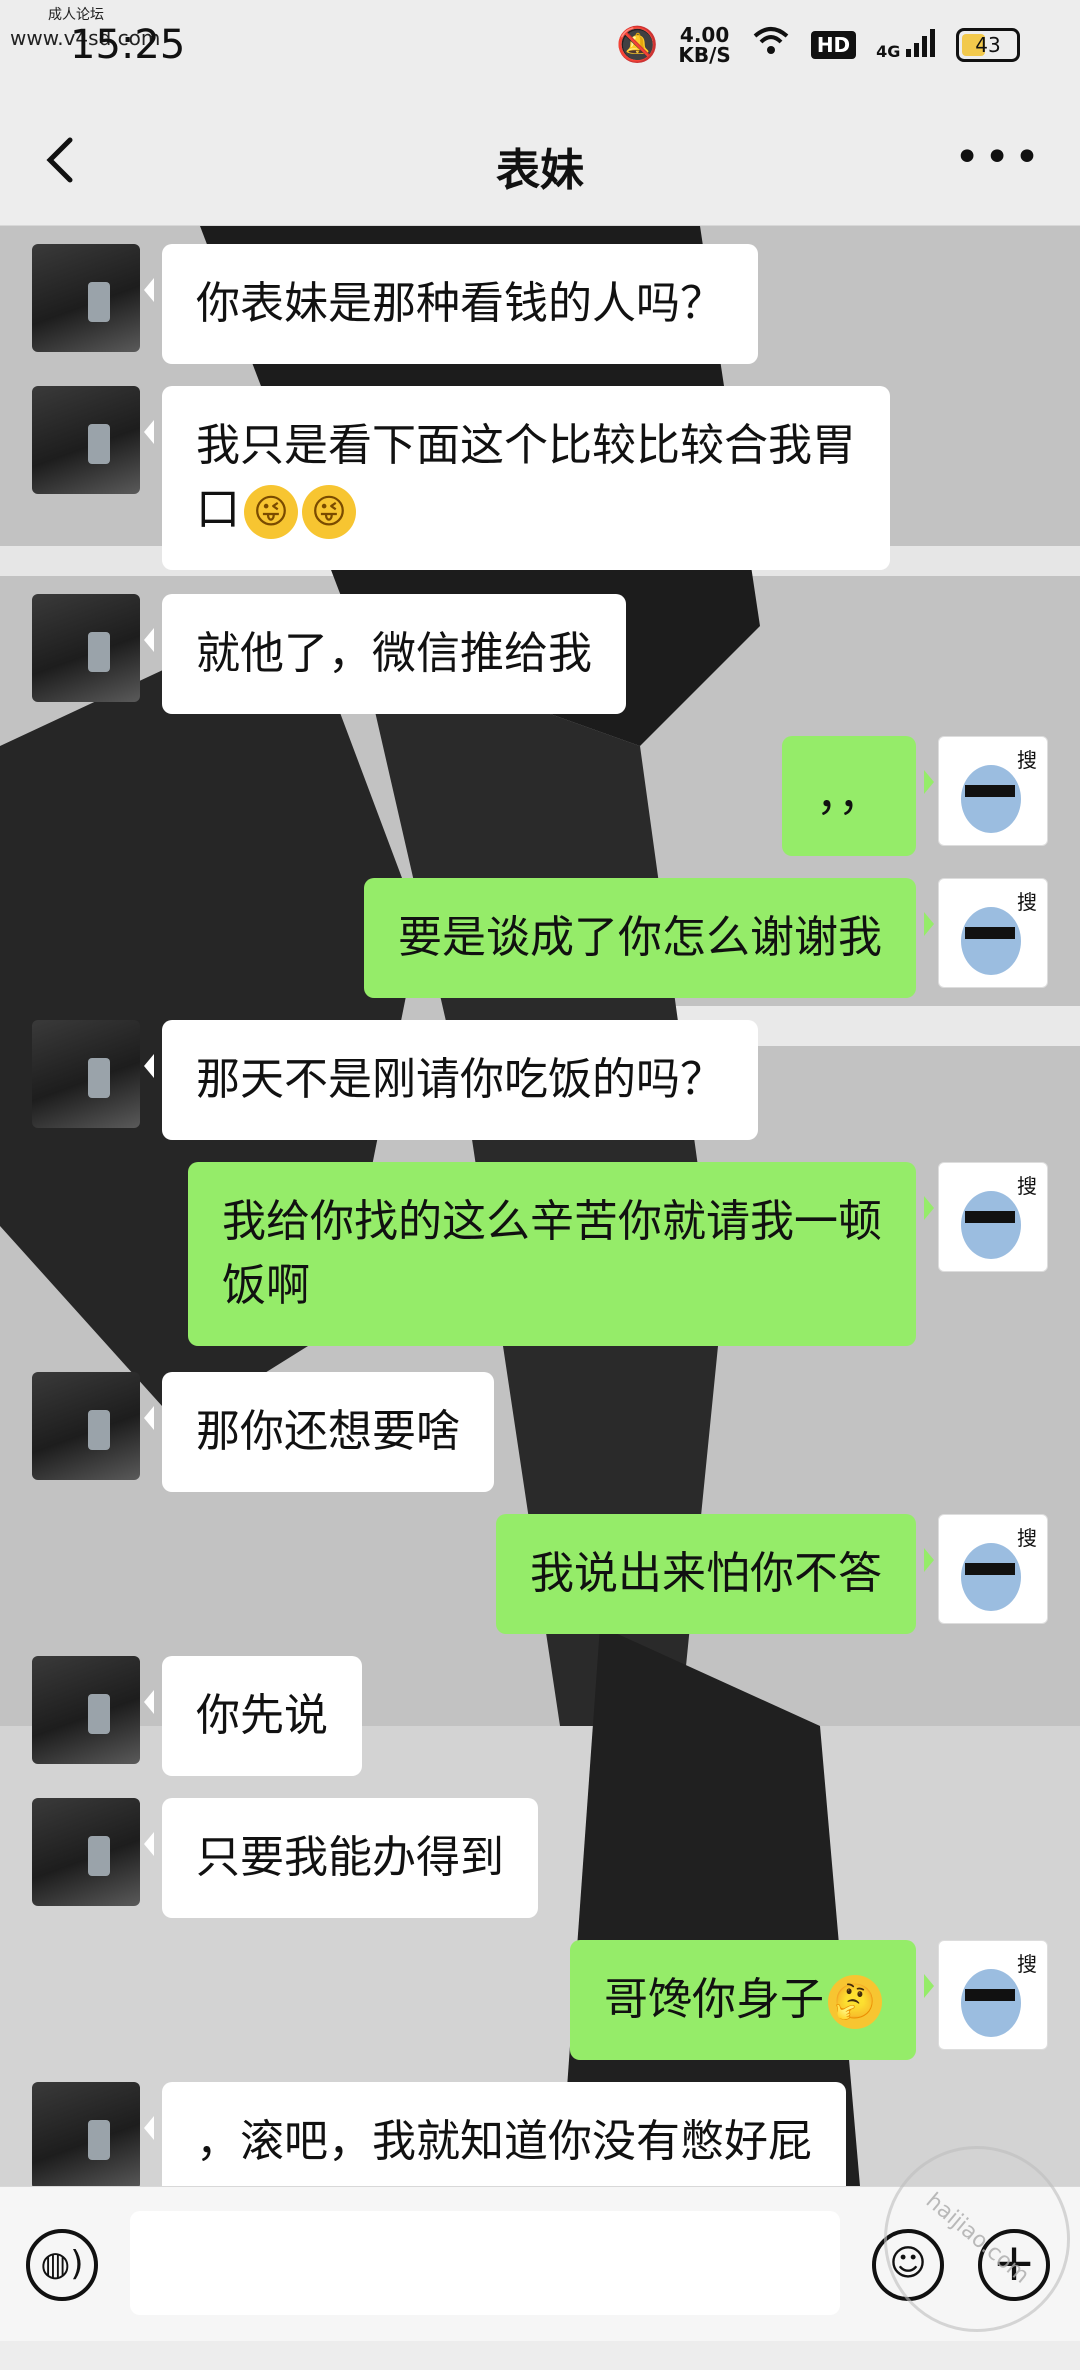 This screenshot has height=2370, width=1080. Describe the element at coordinates (637, 44) in the screenshot. I see `mute-bell-icon: 🔕` at that location.